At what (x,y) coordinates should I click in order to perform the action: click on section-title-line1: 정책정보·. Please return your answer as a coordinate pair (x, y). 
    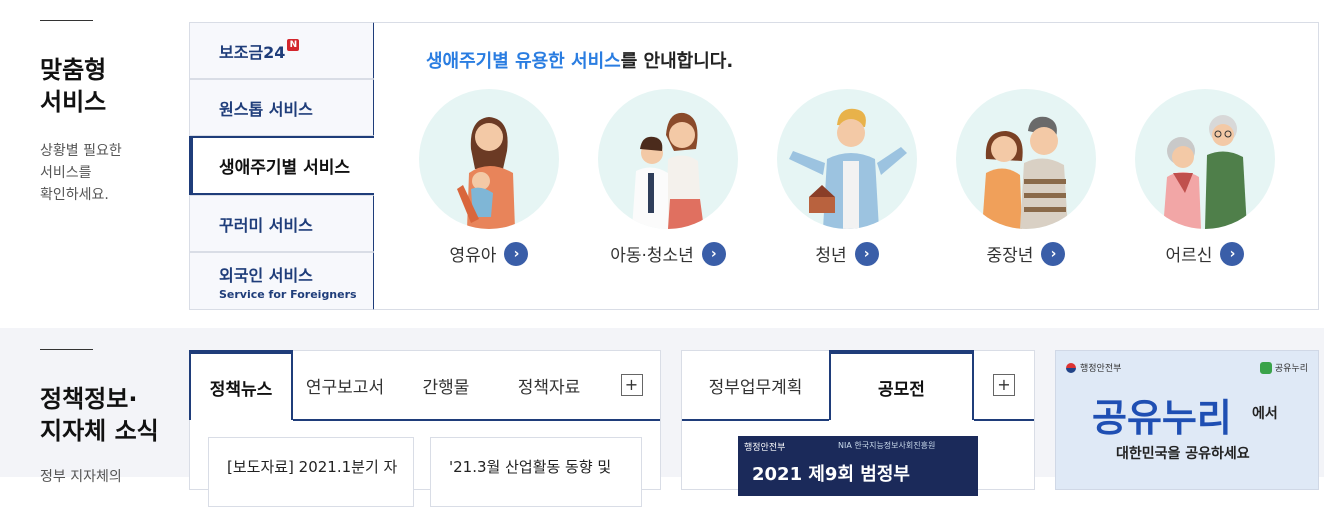
    Looking at the image, I should click on (89, 399).